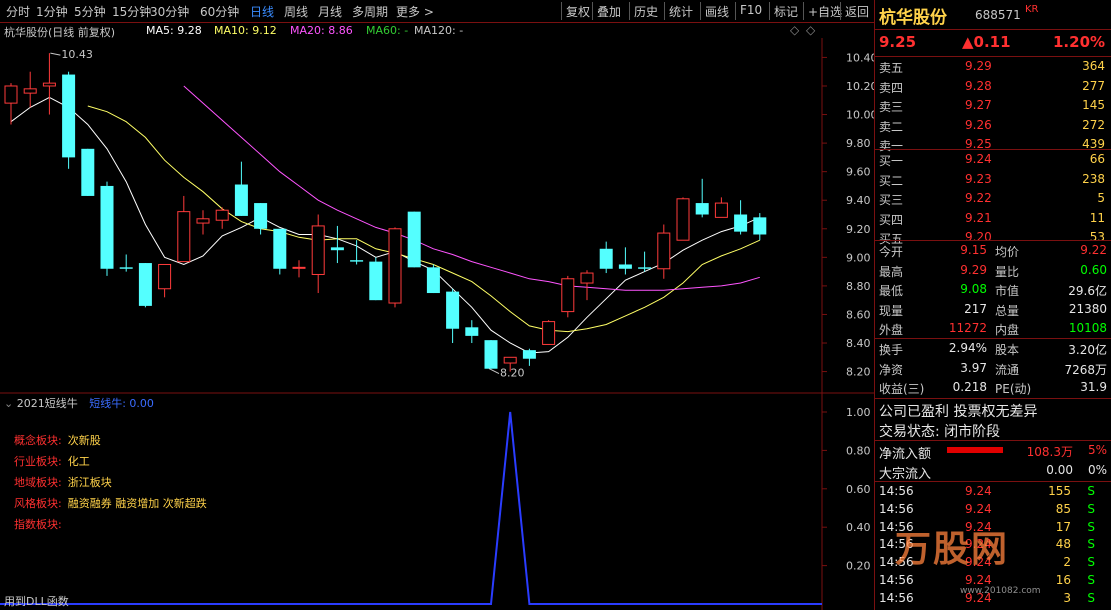 Image resolution: width=1111 pixels, height=610 pixels. What do you see at coordinates (609, 11) in the screenshot?
I see `toolbar-action-1: 叠加` at bounding box center [609, 11].